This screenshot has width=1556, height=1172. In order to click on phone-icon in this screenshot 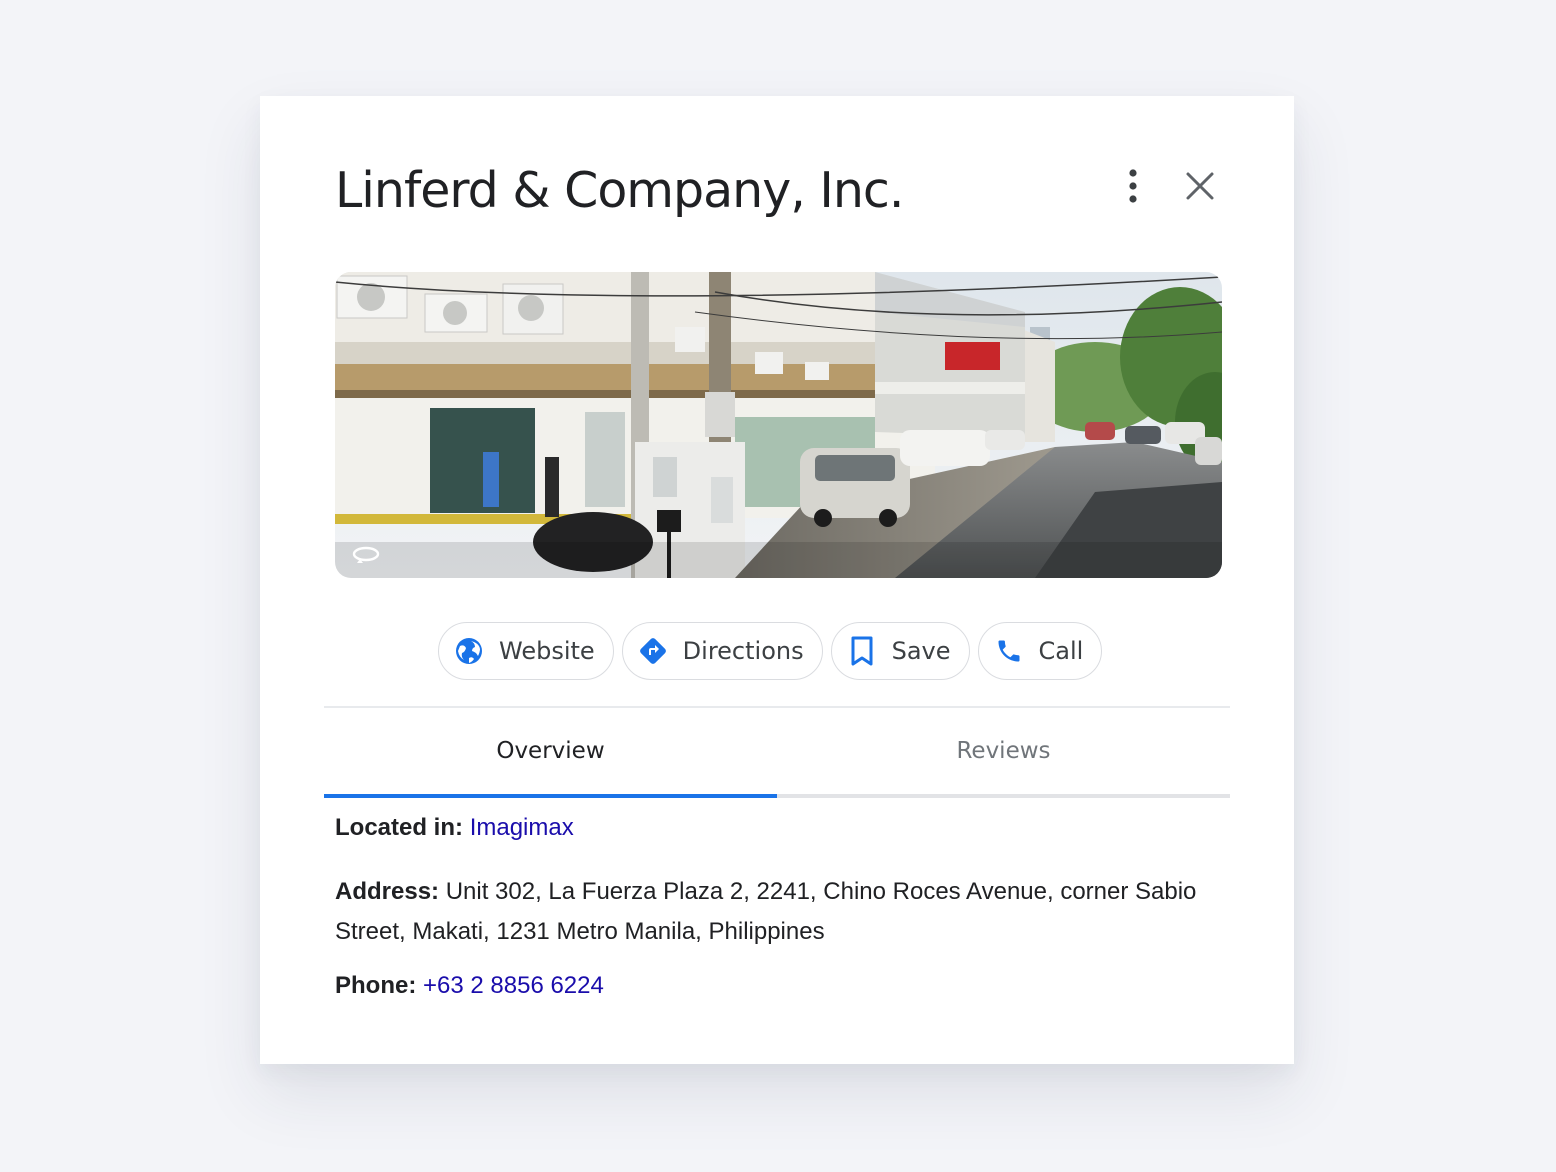, I will do `click(1009, 651)`.